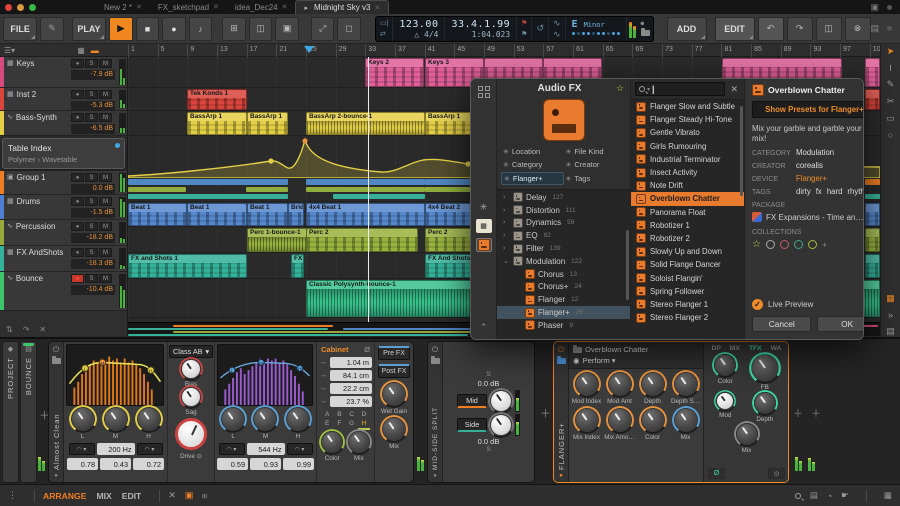 Image resolution: width=900 pixels, height=506 pixels. I want to click on track-volume: -18.3 dB, so click(93, 264).